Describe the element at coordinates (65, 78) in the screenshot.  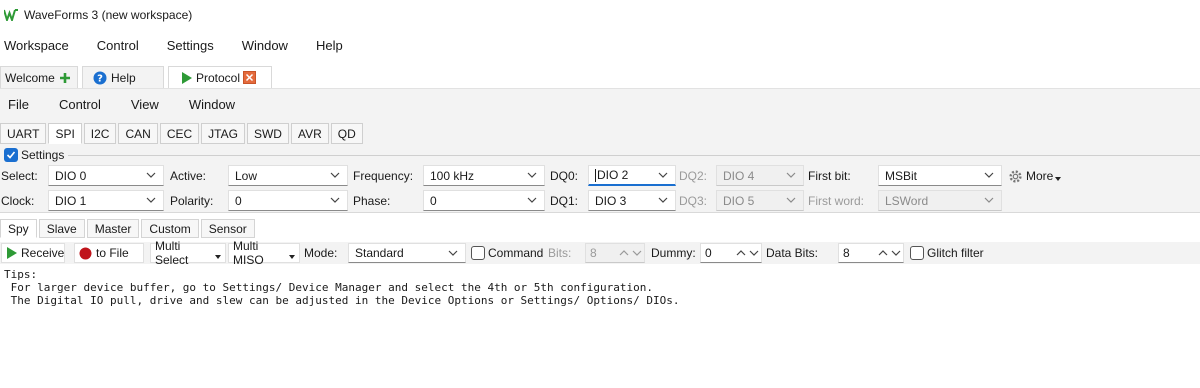
I see `plus-icon` at that location.